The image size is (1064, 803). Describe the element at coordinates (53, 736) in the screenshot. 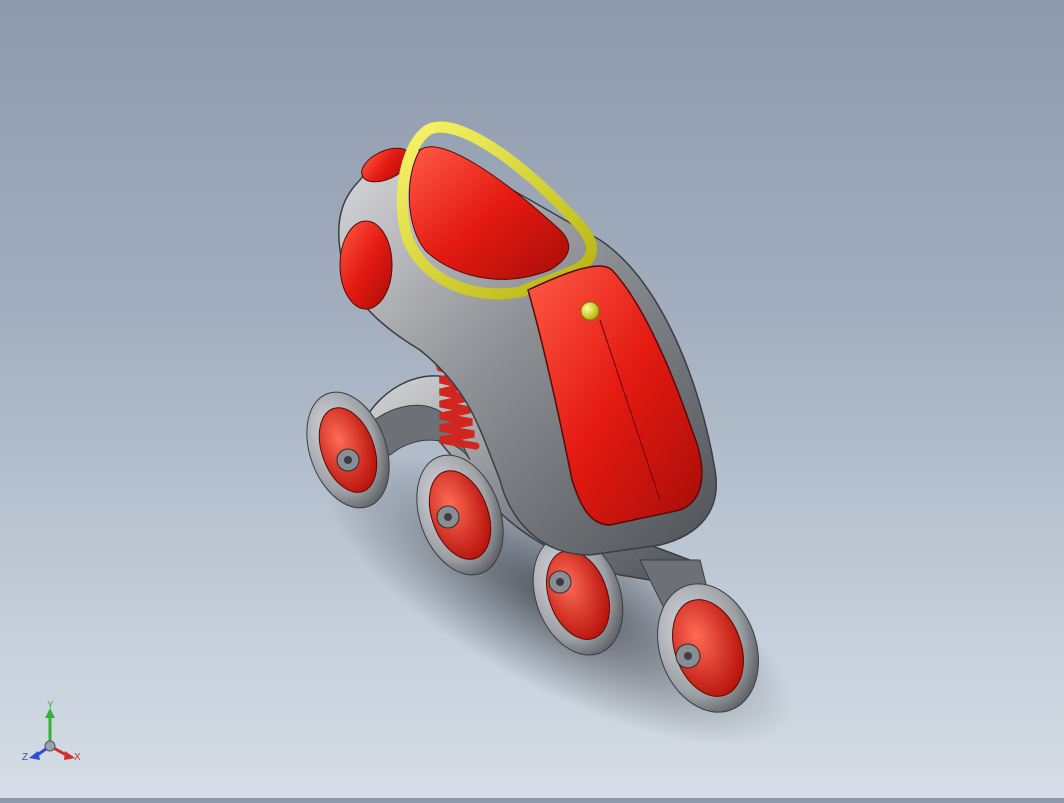

I see `coordinate-triad: Y X Z` at that location.